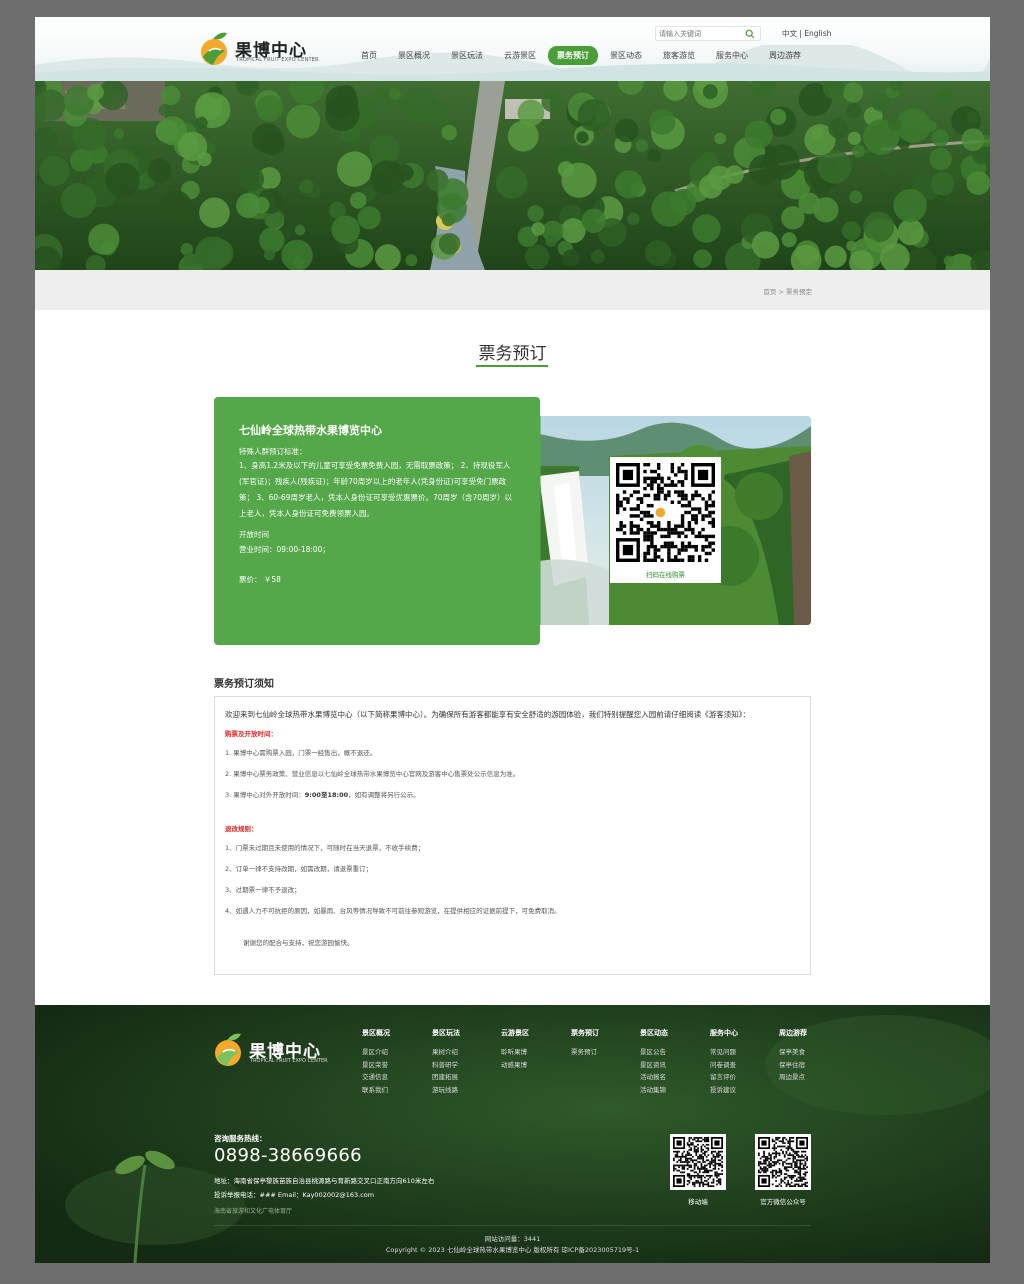 The width and height of the screenshot is (1024, 1284). Describe the element at coordinates (679, 55) in the screenshot. I see `nav-visitor-guide: 旅客游览` at that location.